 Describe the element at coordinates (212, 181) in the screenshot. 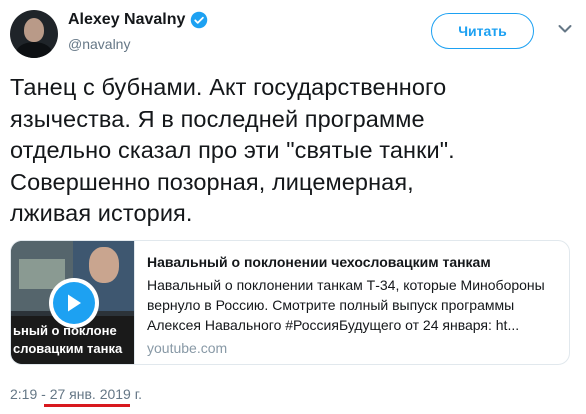

I see `tweet-line: Совершенно позорная, лицемерная,` at that location.